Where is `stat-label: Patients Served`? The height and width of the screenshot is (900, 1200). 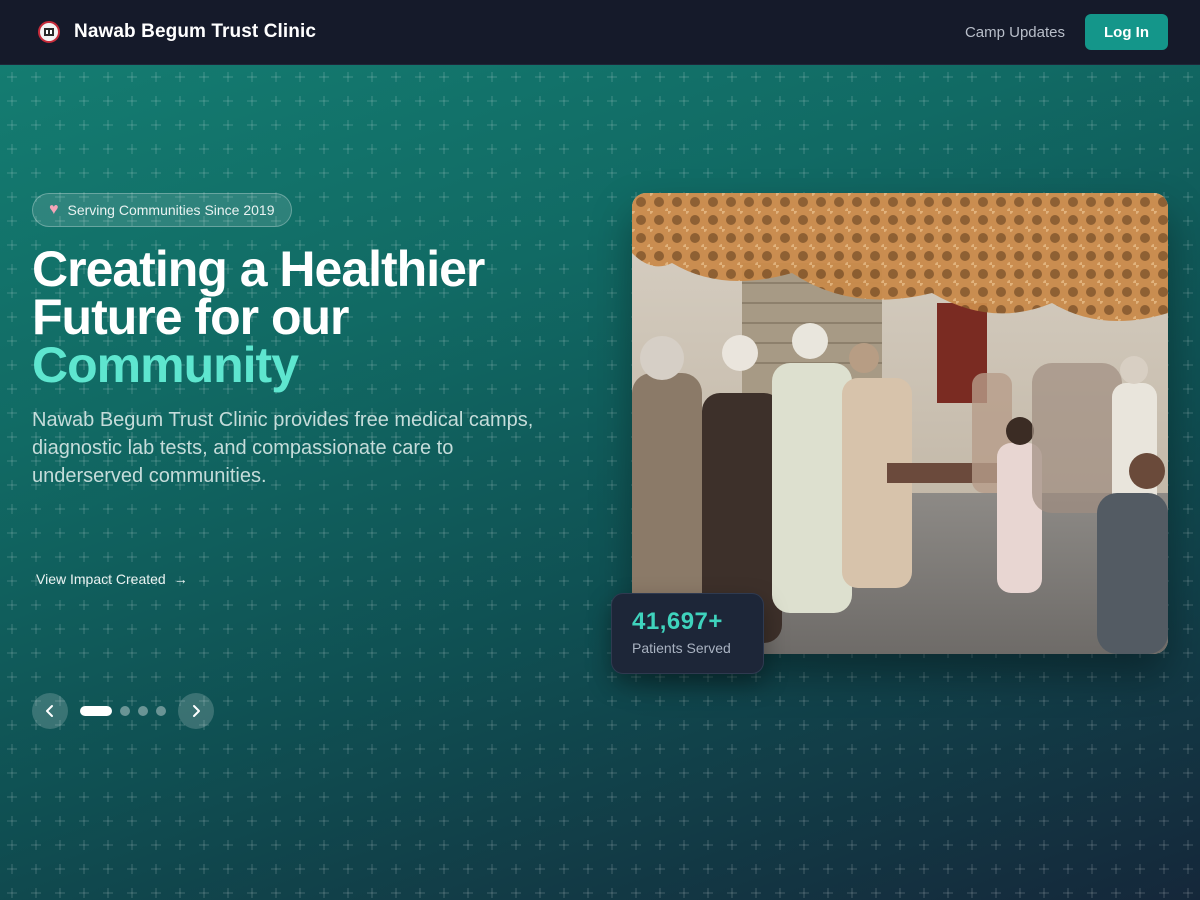 stat-label: Patients Served is located at coordinates (681, 648).